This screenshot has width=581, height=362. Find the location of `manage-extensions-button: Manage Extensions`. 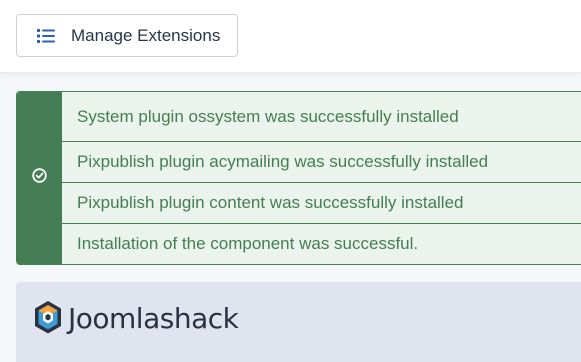

manage-extensions-button: Manage Extensions is located at coordinates (127, 35).